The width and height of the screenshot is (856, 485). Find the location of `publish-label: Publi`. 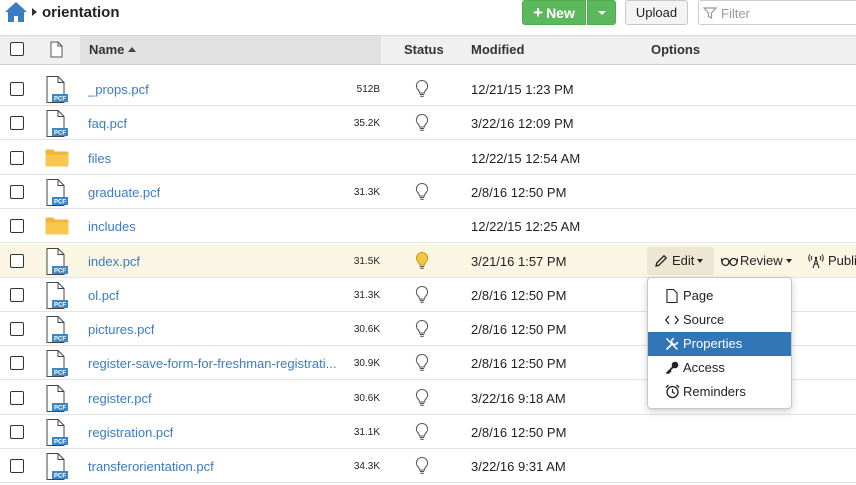

publish-label: Publi is located at coordinates (842, 260).